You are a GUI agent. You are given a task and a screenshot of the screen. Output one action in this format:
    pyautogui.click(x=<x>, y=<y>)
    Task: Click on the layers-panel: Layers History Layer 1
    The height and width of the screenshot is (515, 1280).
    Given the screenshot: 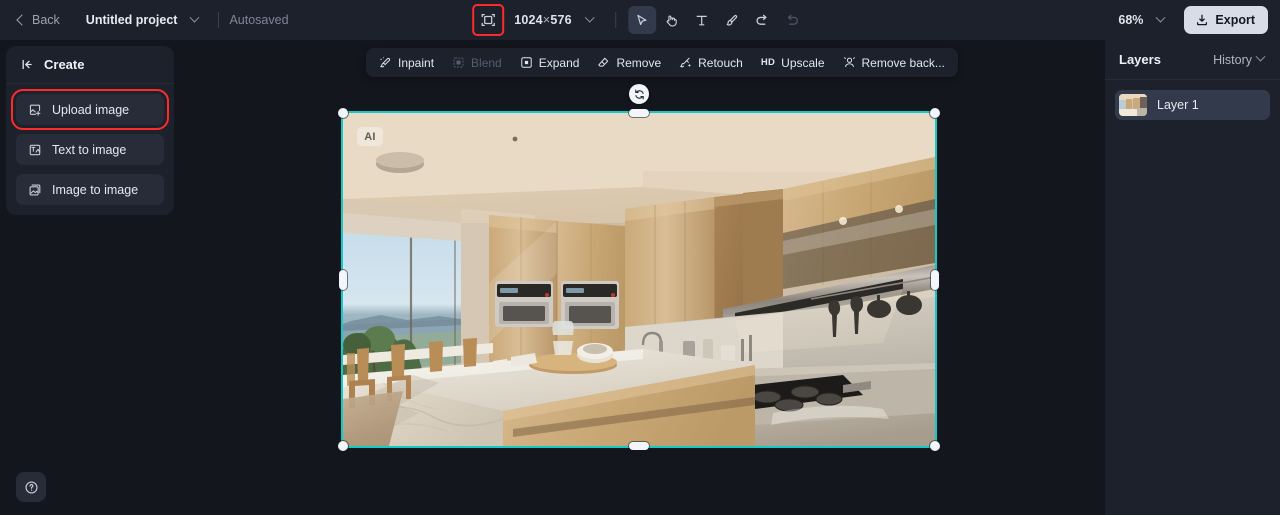 What is the action you would take?
    pyautogui.click(x=1192, y=277)
    